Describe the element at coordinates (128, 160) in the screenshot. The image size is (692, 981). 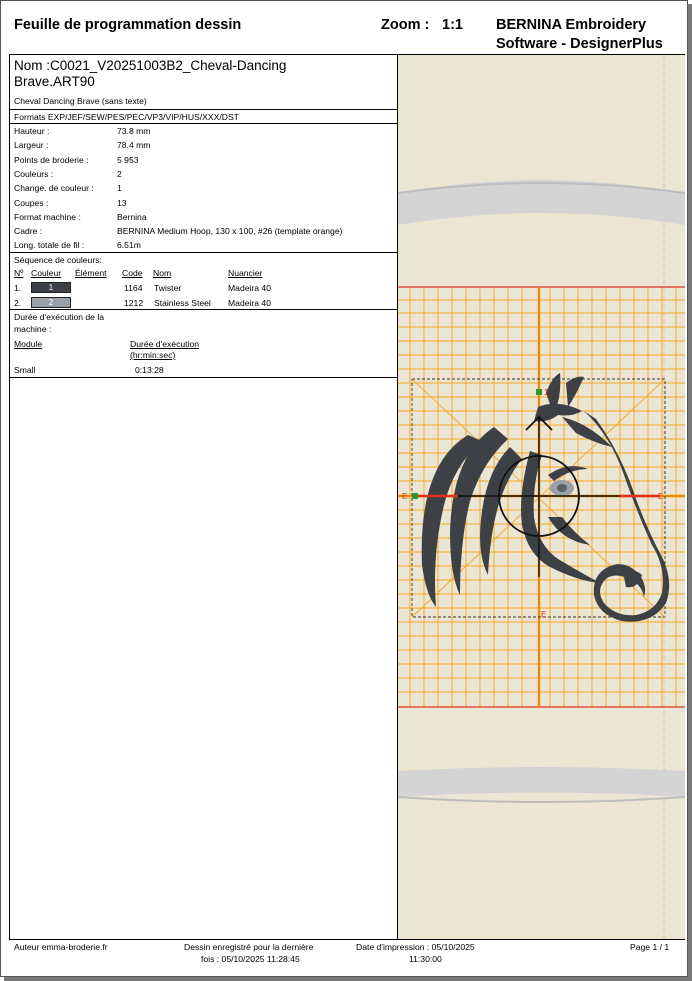
I see `property-value: 5 953` at that location.